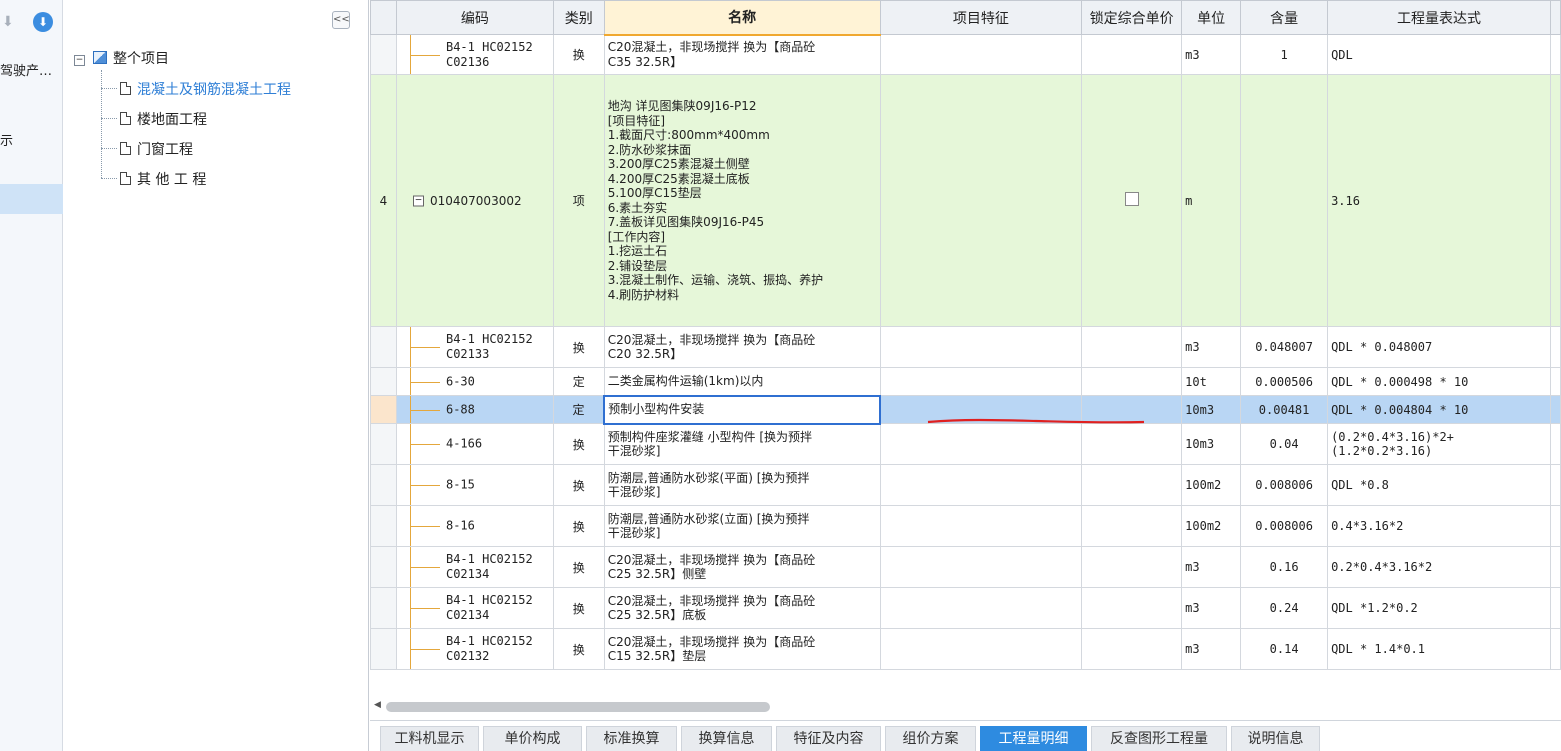 The image size is (1561, 751). Describe the element at coordinates (1211, 17) in the screenshot. I see `header-unit: 单位` at that location.